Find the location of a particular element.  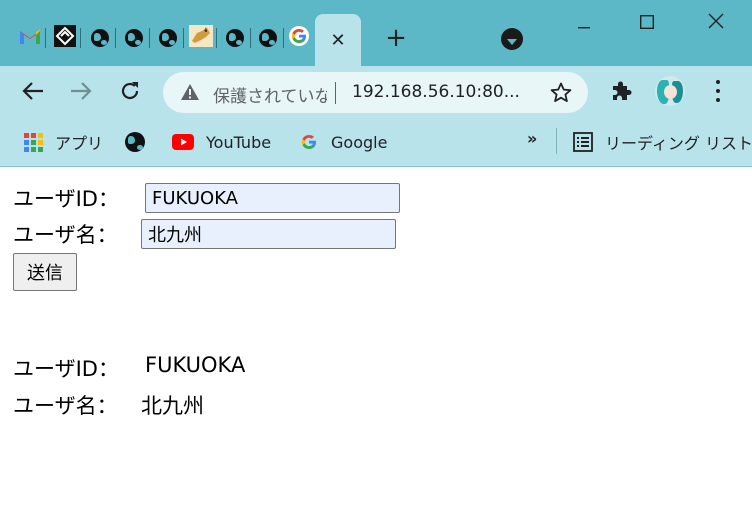

app-icon is located at coordinates (65, 38).